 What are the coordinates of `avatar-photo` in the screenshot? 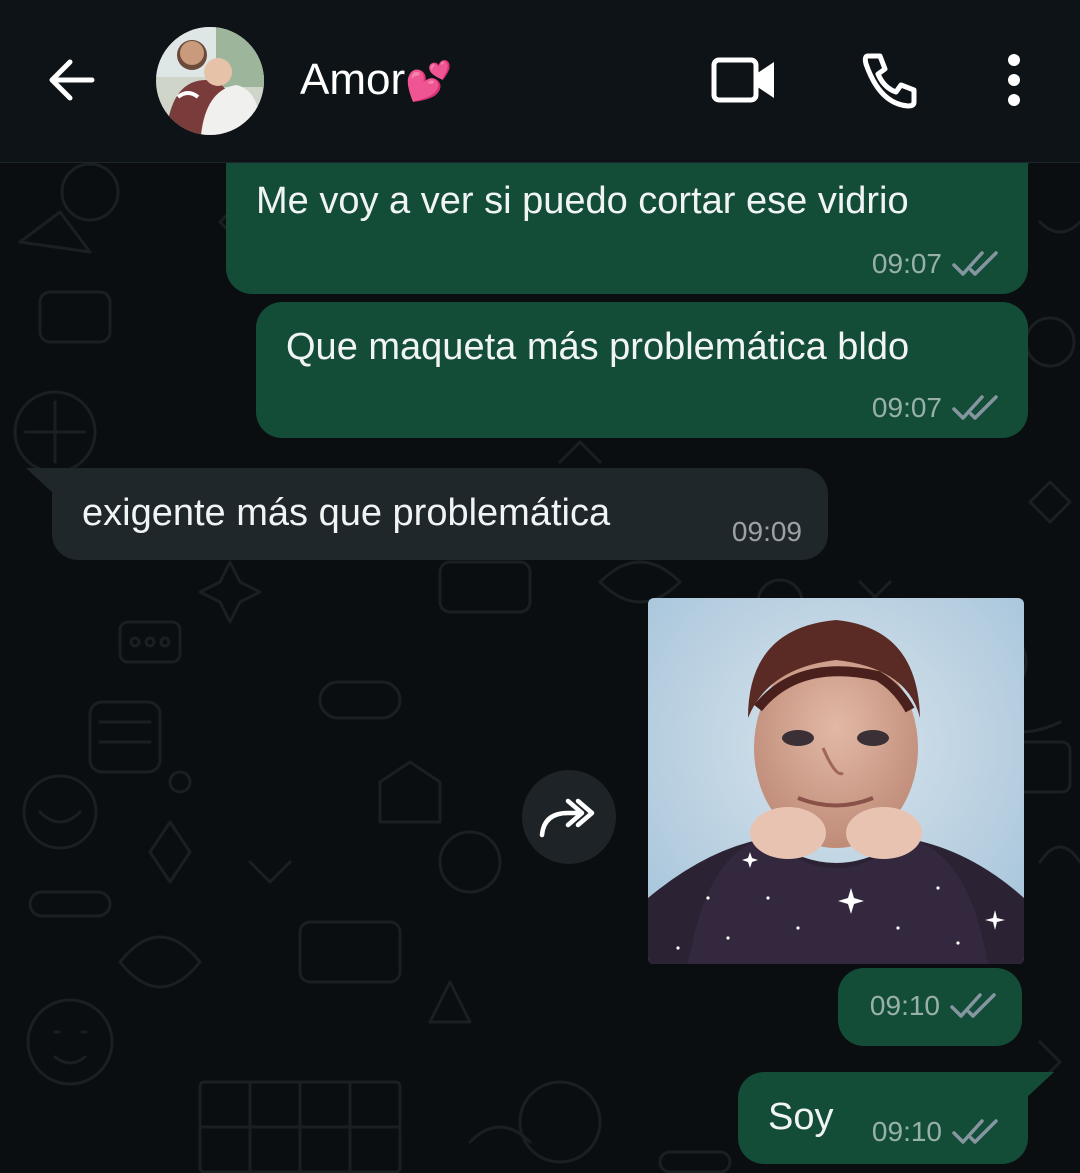 It's located at (210, 81).